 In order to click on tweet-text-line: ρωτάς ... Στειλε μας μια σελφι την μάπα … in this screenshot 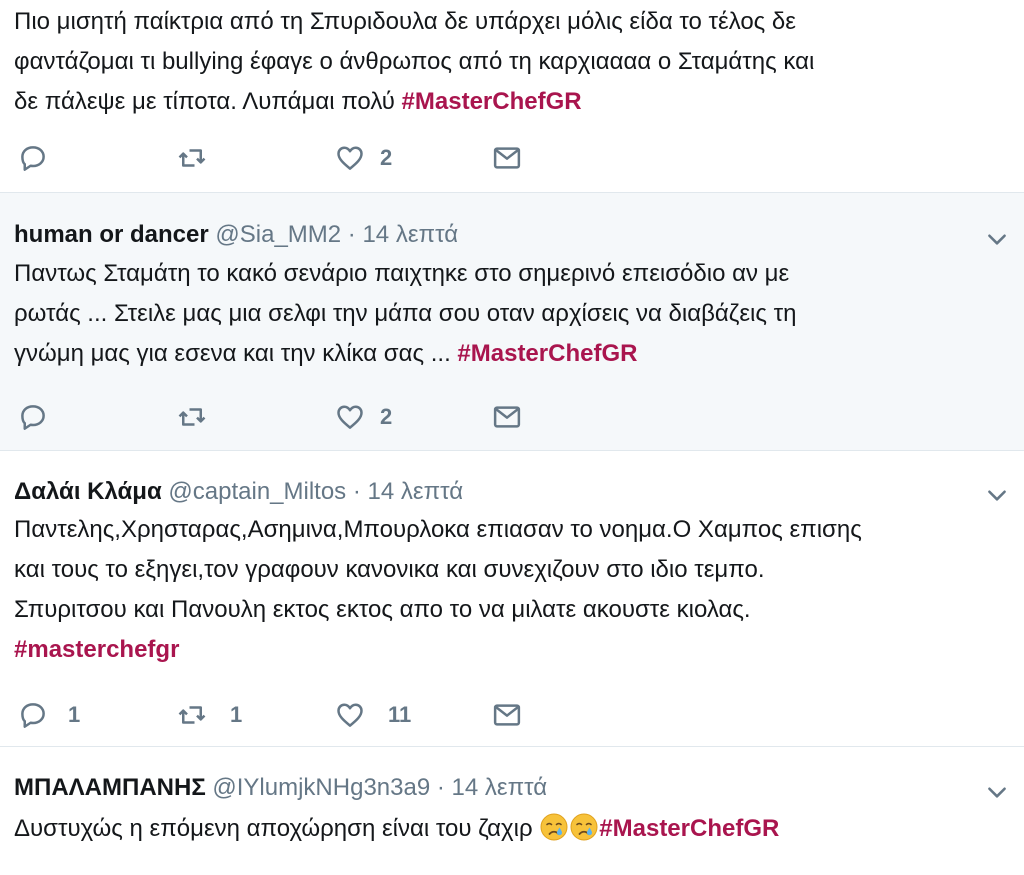, I will do `click(405, 313)`.